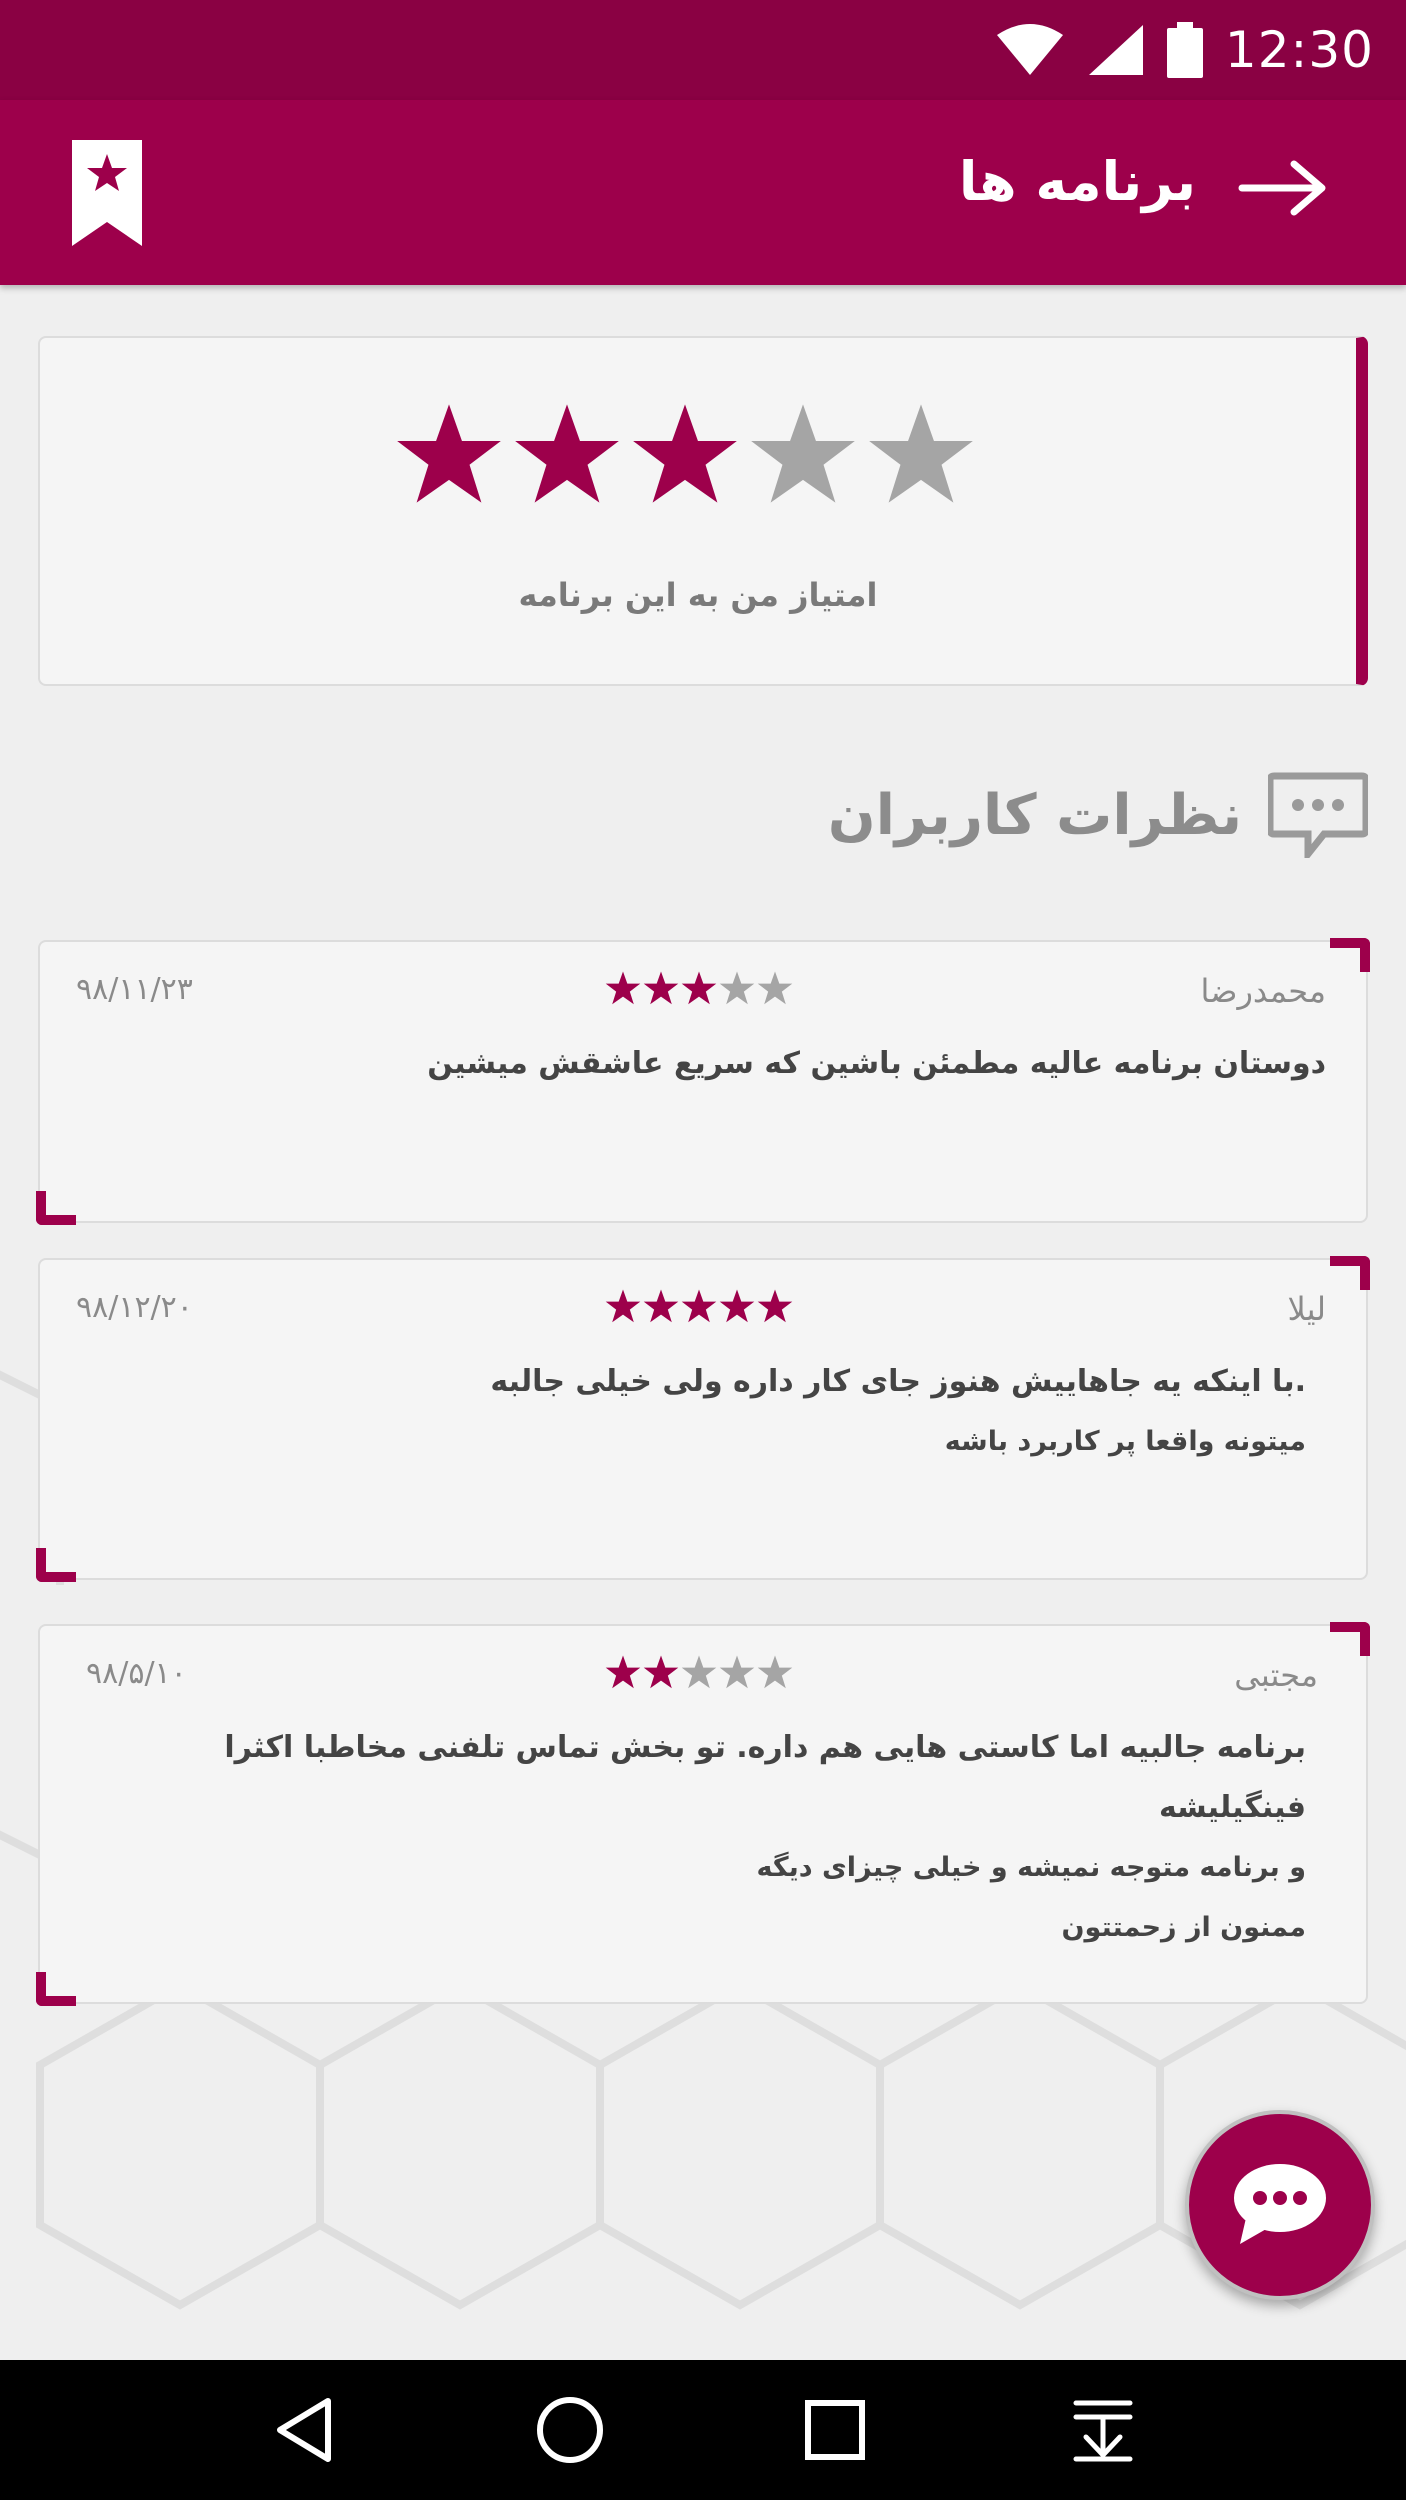  Describe the element at coordinates (835, 2430) in the screenshot. I see `recents-square-icon` at that location.